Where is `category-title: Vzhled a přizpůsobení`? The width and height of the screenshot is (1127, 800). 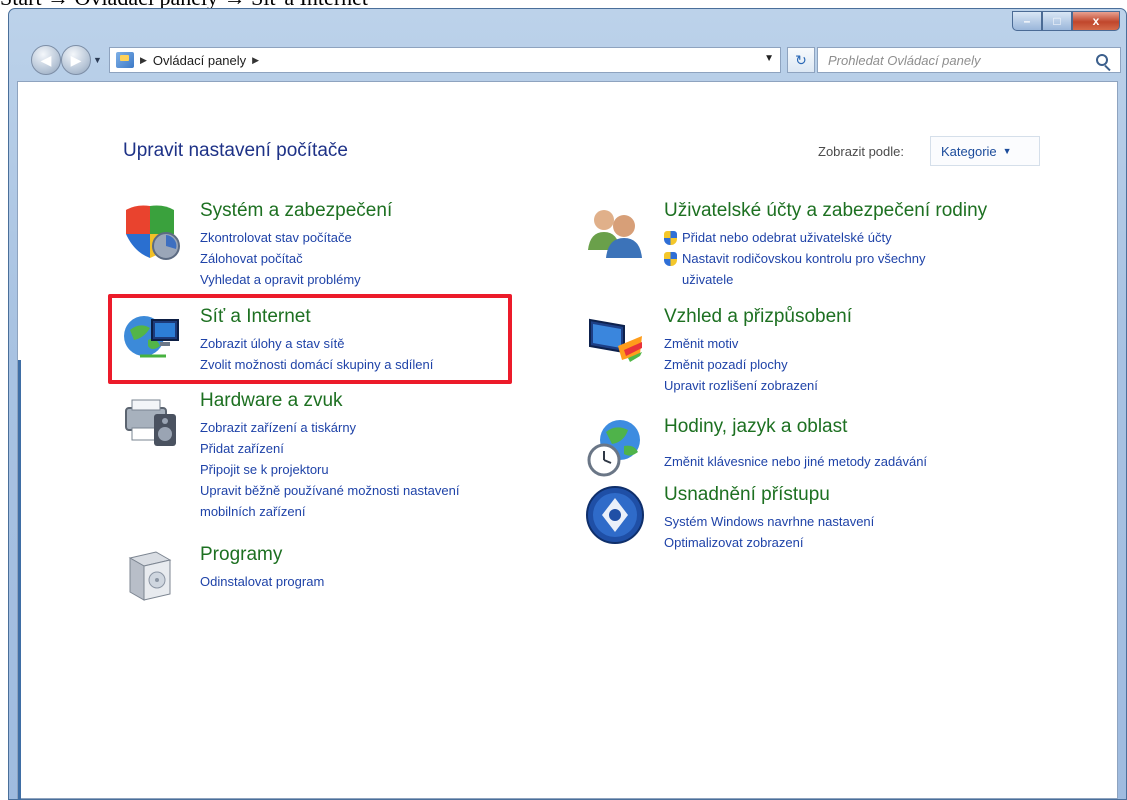
category-title: Vzhled a přizpůsobení is located at coordinates (758, 317).